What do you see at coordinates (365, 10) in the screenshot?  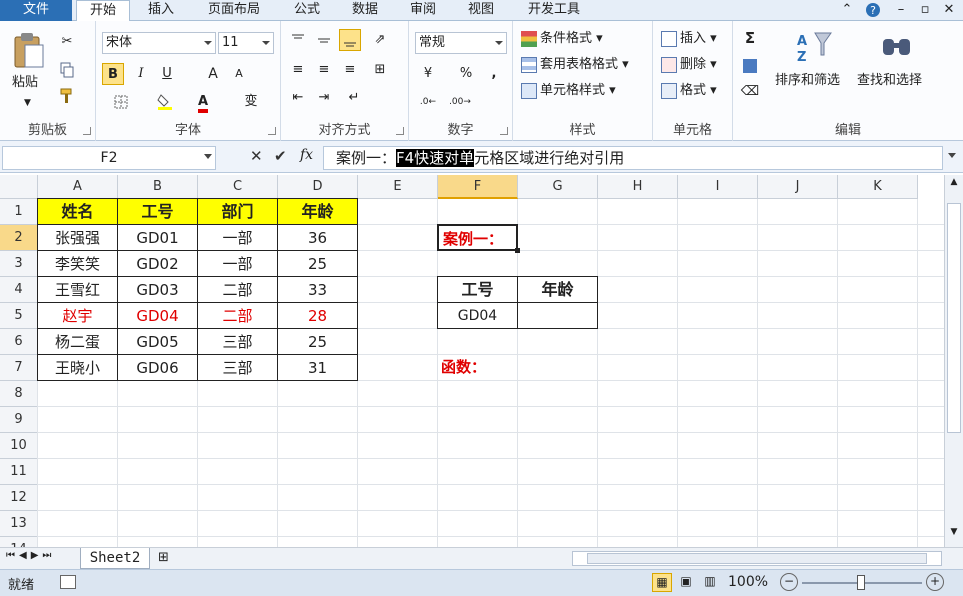 I see `tab-data: 数据` at bounding box center [365, 10].